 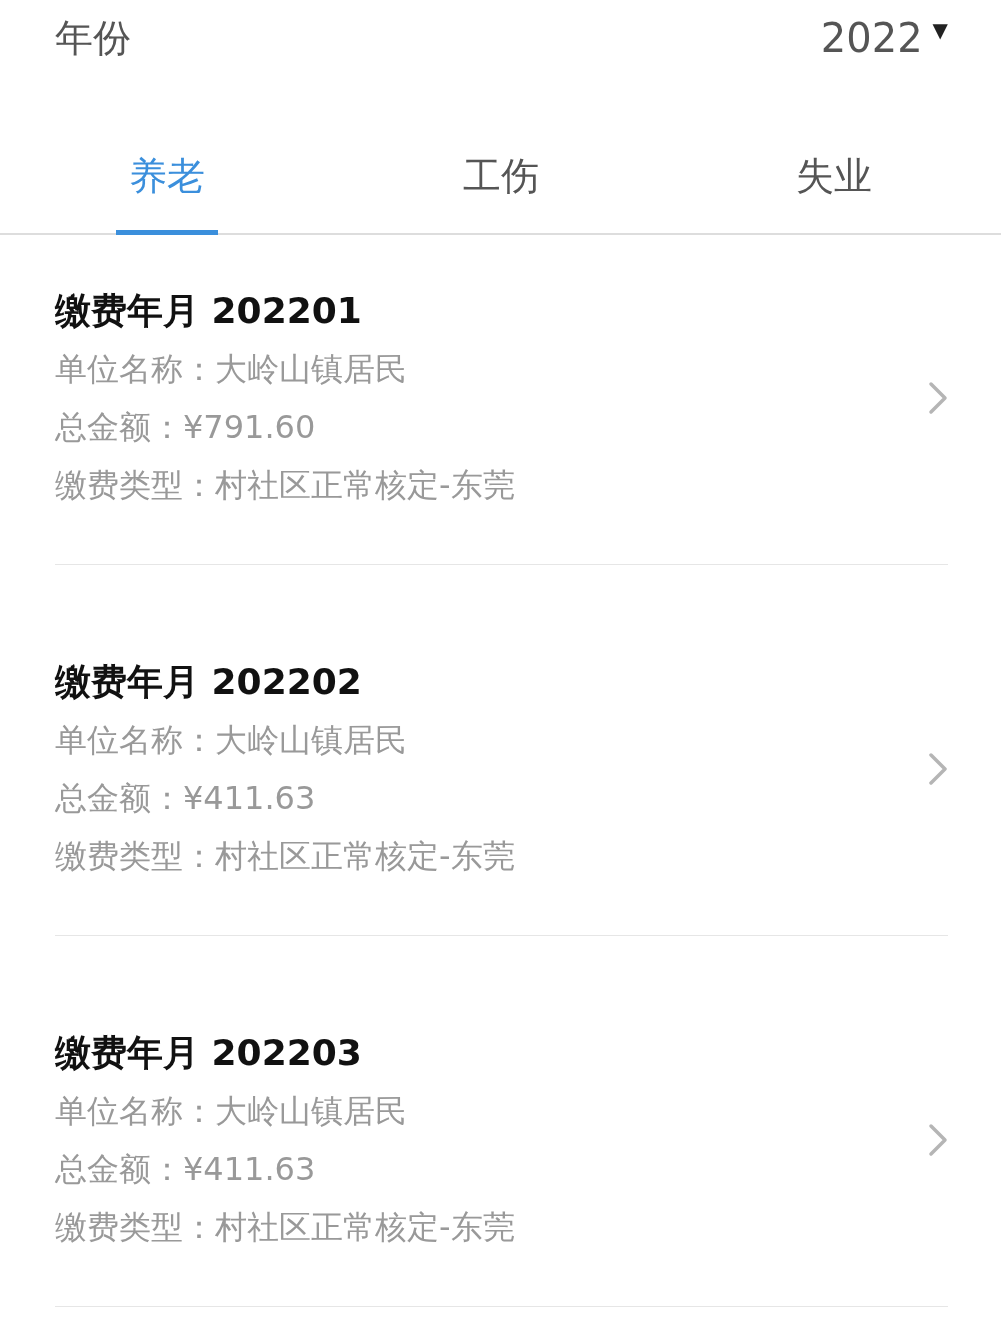 I want to click on tab: 失业, so click(x=834, y=176).